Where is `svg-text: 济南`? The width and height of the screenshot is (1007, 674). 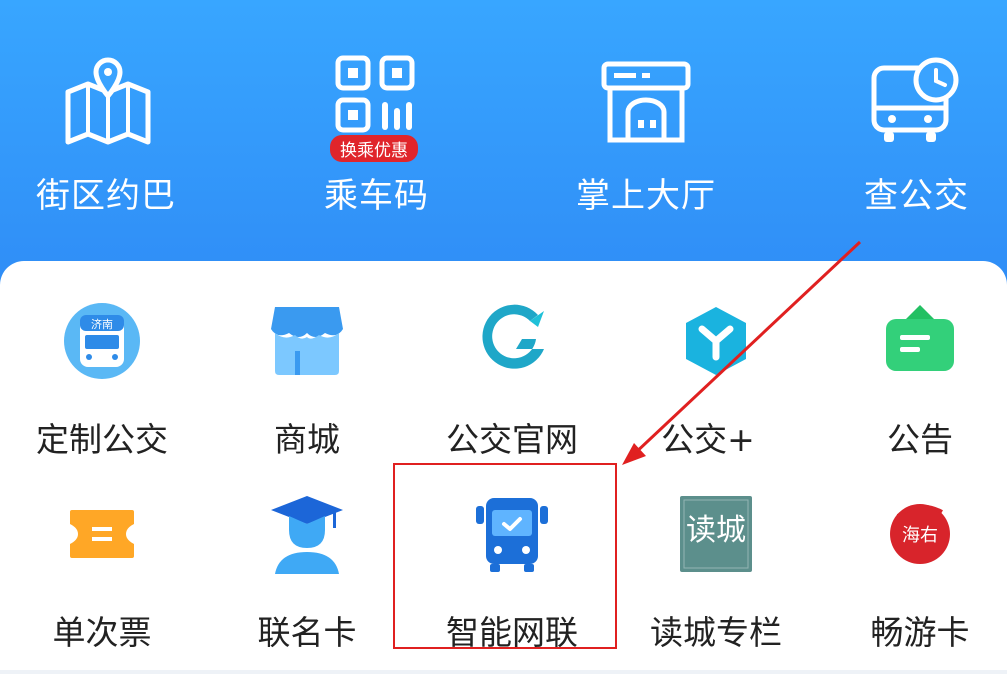
svg-text: 济南 is located at coordinates (102, 324).